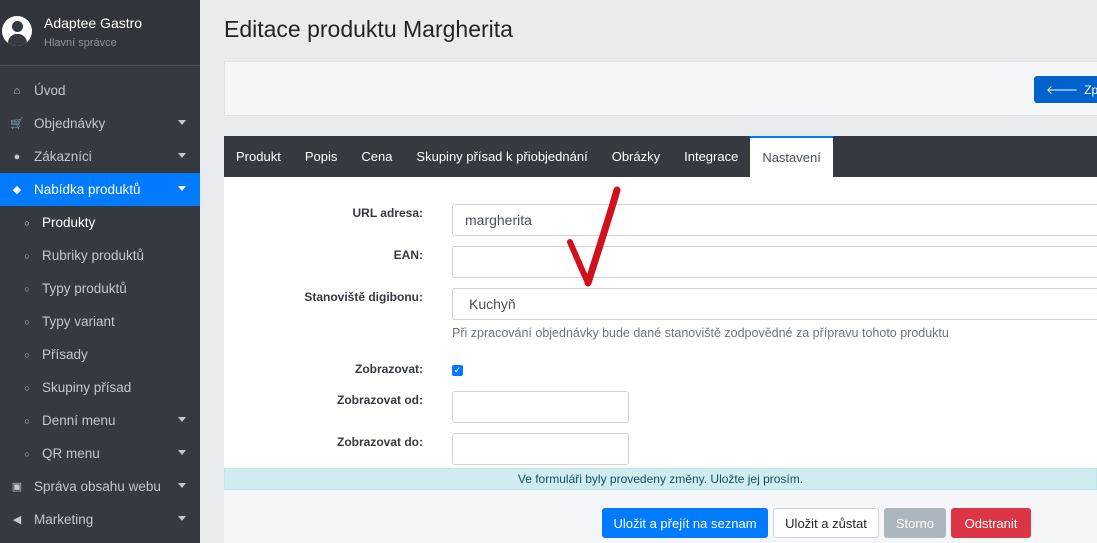 The width and height of the screenshot is (1097, 543). Describe the element at coordinates (70, 123) in the screenshot. I see `sidebar-item-label: Objednávky` at that location.